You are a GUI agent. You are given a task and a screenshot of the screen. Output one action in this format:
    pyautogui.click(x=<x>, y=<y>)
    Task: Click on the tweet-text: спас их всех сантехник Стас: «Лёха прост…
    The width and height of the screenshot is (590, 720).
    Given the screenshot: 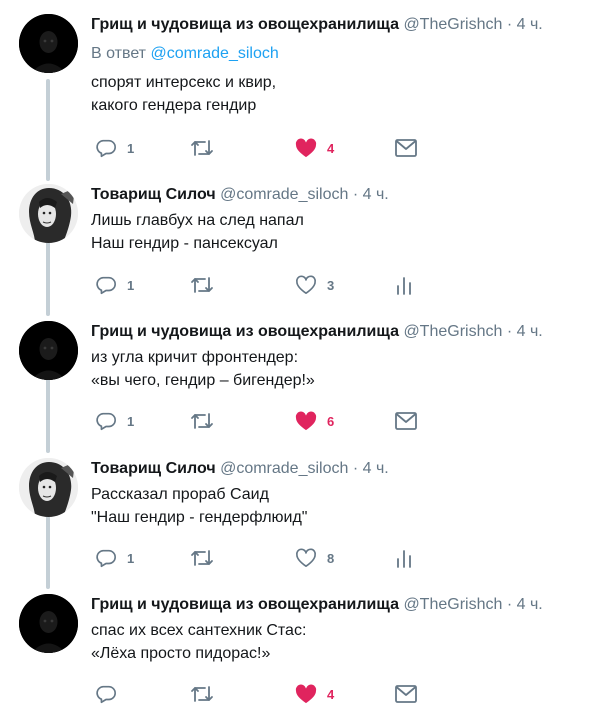 What is the action you would take?
    pyautogui.click(x=199, y=642)
    